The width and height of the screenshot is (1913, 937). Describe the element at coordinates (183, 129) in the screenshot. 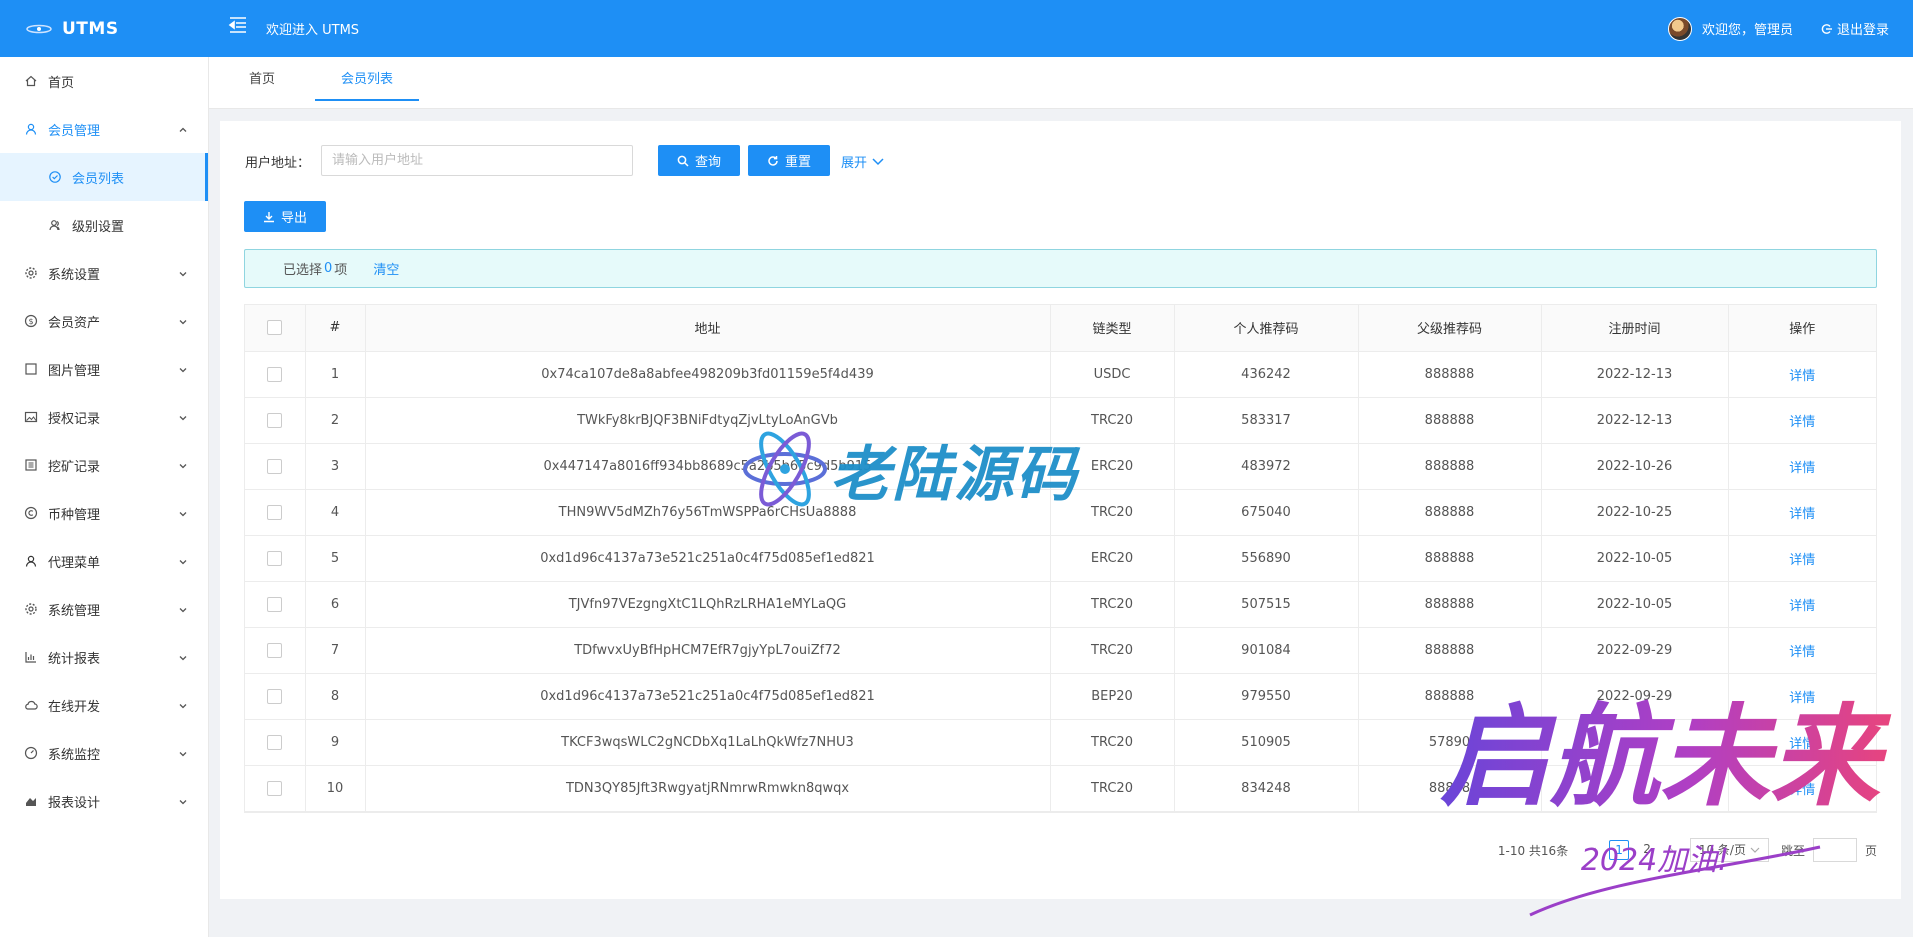

I see `chevron-up-icon` at that location.